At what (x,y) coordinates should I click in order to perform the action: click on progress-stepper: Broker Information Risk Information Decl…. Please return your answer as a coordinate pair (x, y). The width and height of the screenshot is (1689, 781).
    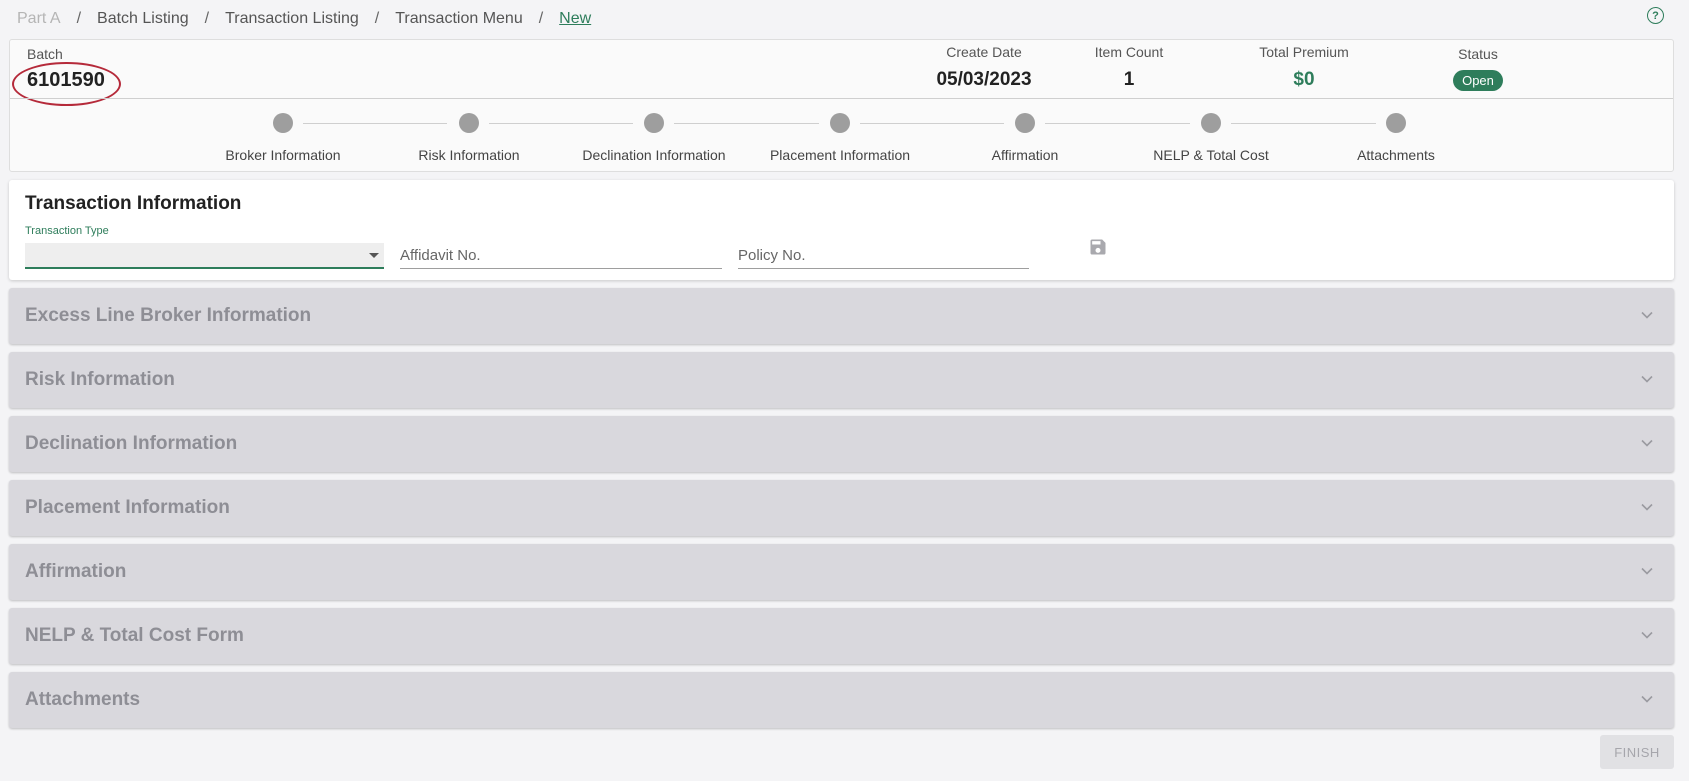
    Looking at the image, I should click on (841, 142).